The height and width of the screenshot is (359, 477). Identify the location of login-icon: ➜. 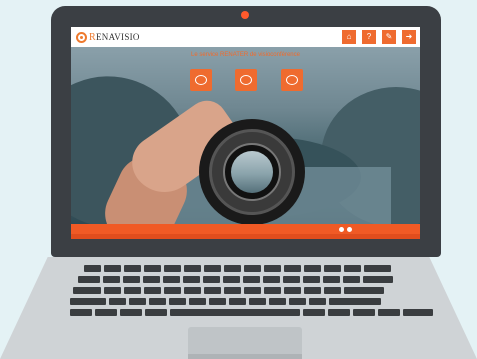
(409, 36).